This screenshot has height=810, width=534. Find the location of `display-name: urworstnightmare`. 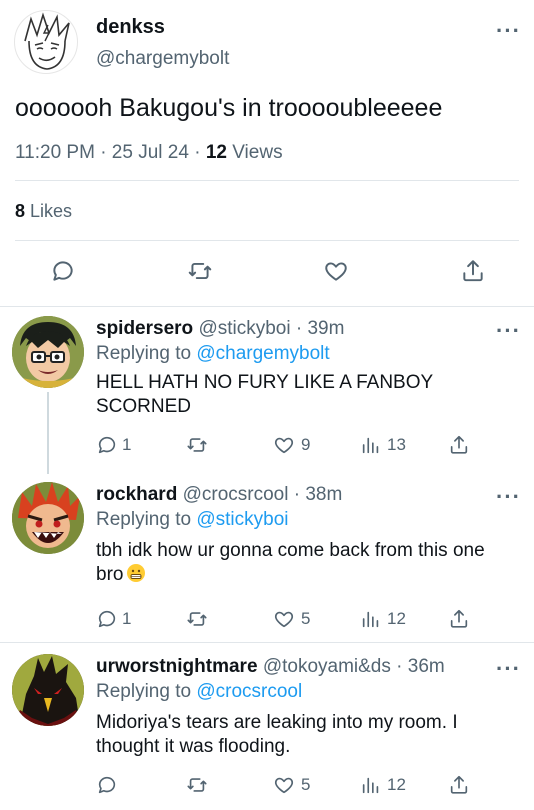

display-name: urworstnightmare is located at coordinates (177, 666).